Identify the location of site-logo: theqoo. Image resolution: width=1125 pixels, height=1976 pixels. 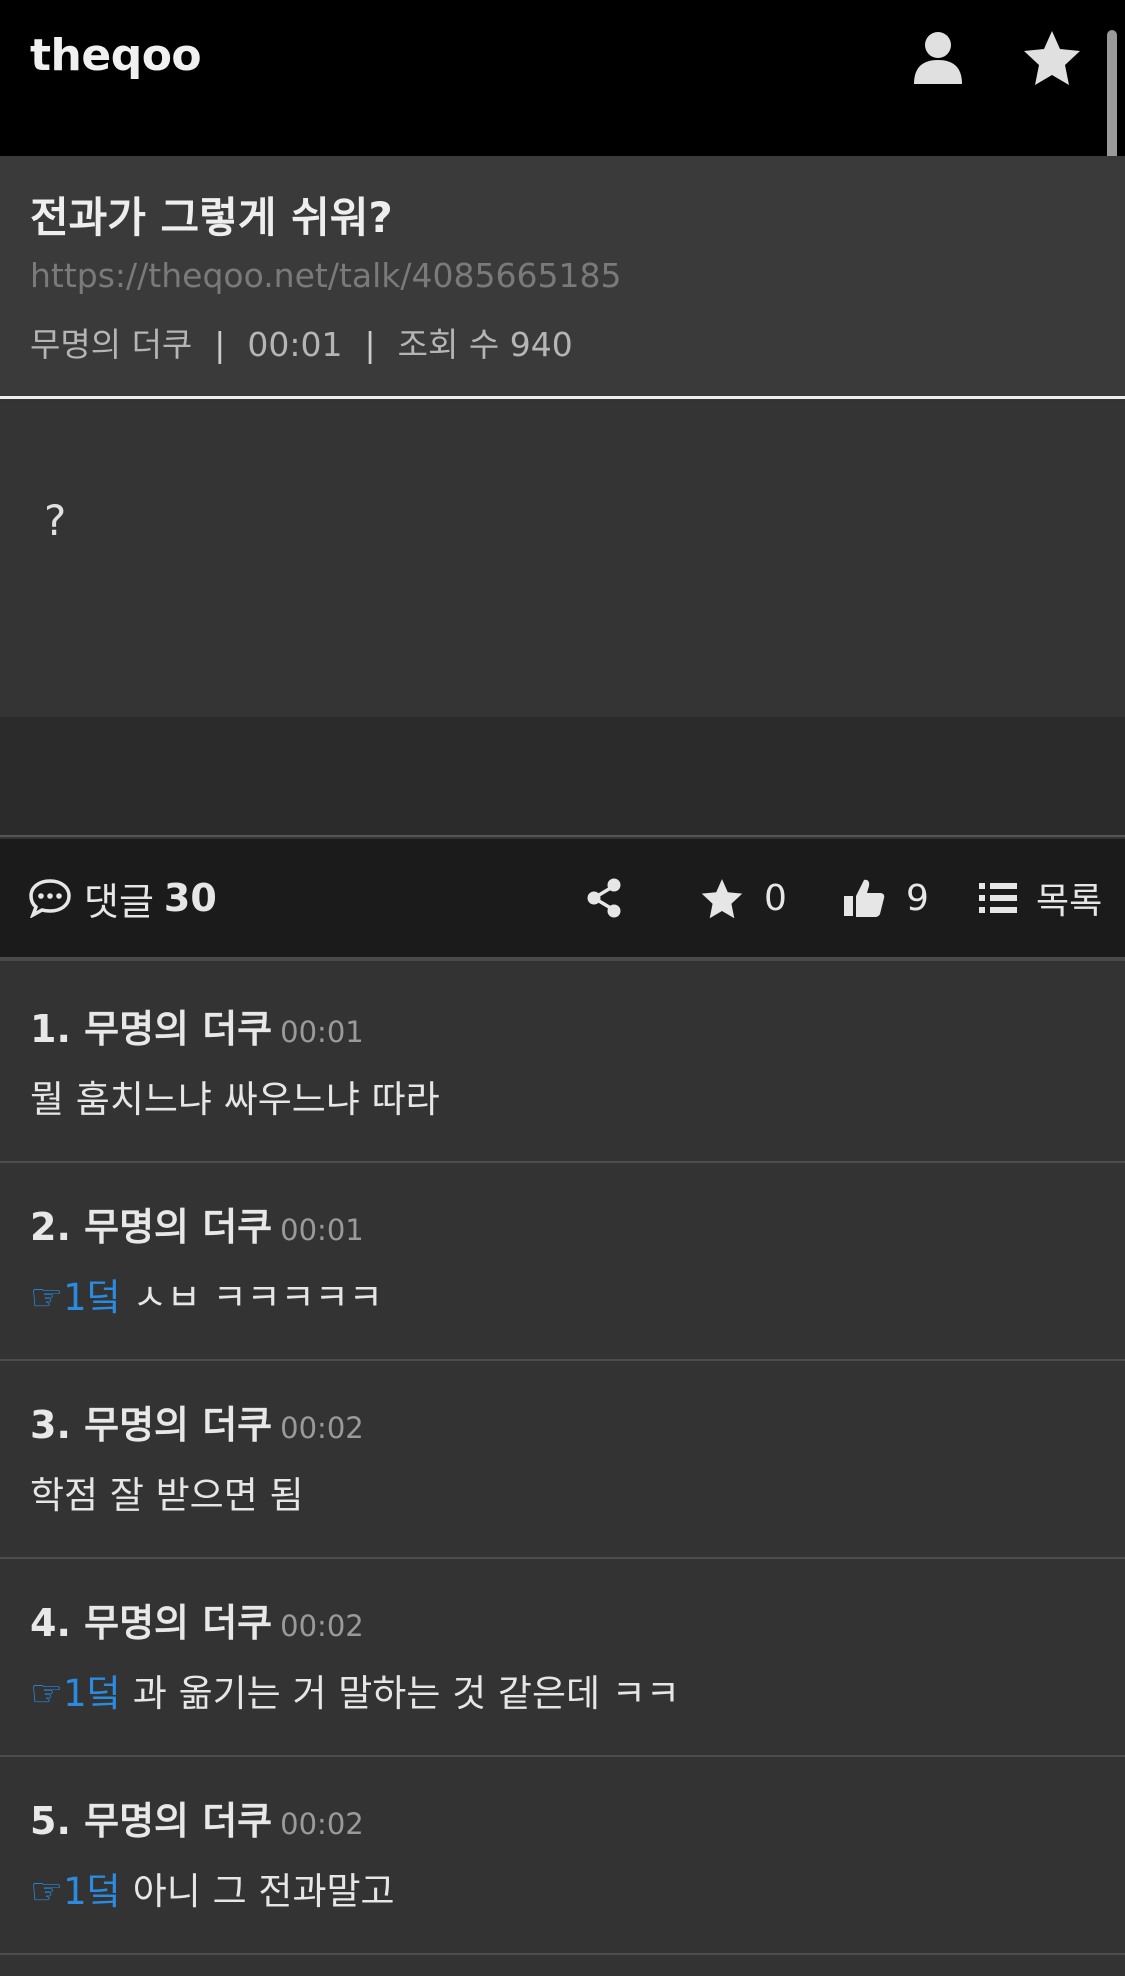
(116, 55).